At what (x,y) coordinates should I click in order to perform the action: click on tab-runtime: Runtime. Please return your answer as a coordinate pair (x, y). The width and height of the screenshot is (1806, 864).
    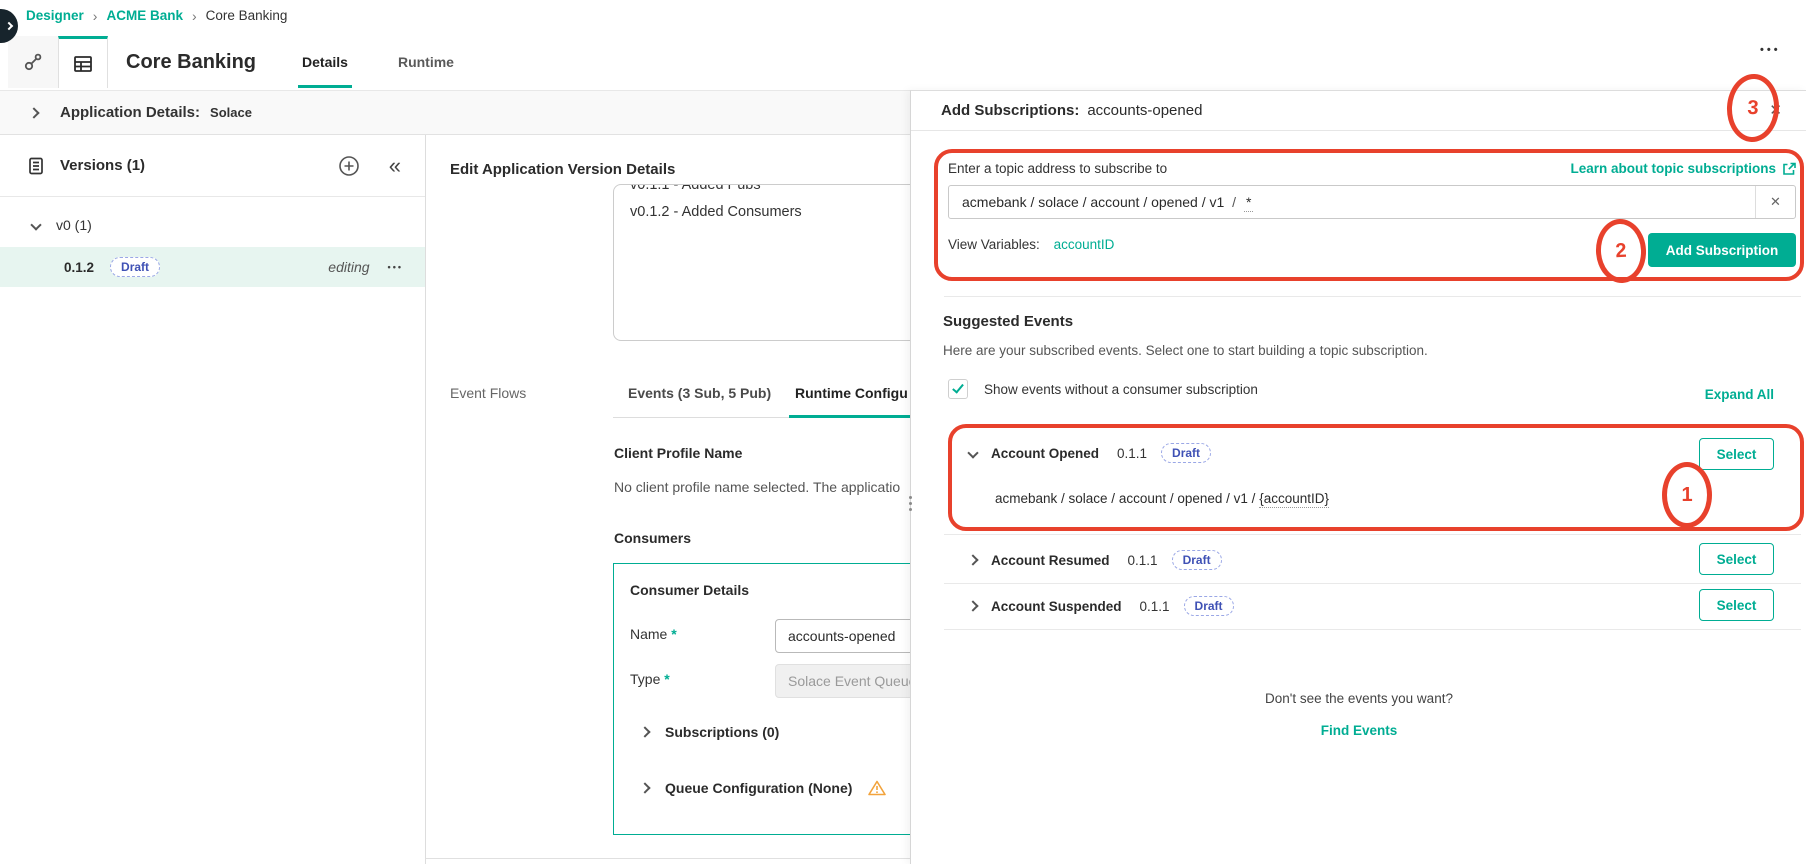
    Looking at the image, I should click on (426, 62).